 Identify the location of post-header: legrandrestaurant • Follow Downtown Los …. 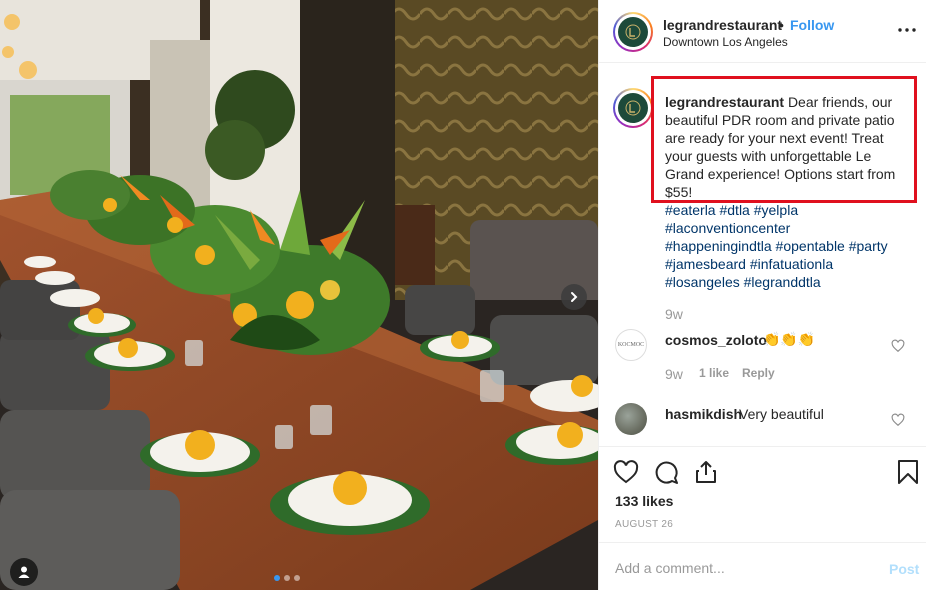
(762, 31).